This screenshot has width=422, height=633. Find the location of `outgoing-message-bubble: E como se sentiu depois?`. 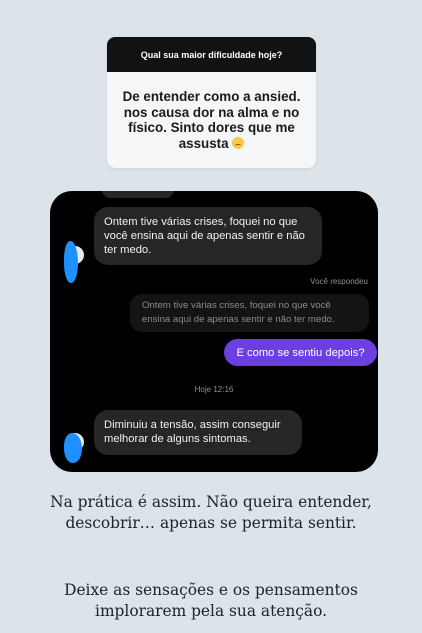

outgoing-message-bubble: E como se sentiu depois? is located at coordinates (300, 352).